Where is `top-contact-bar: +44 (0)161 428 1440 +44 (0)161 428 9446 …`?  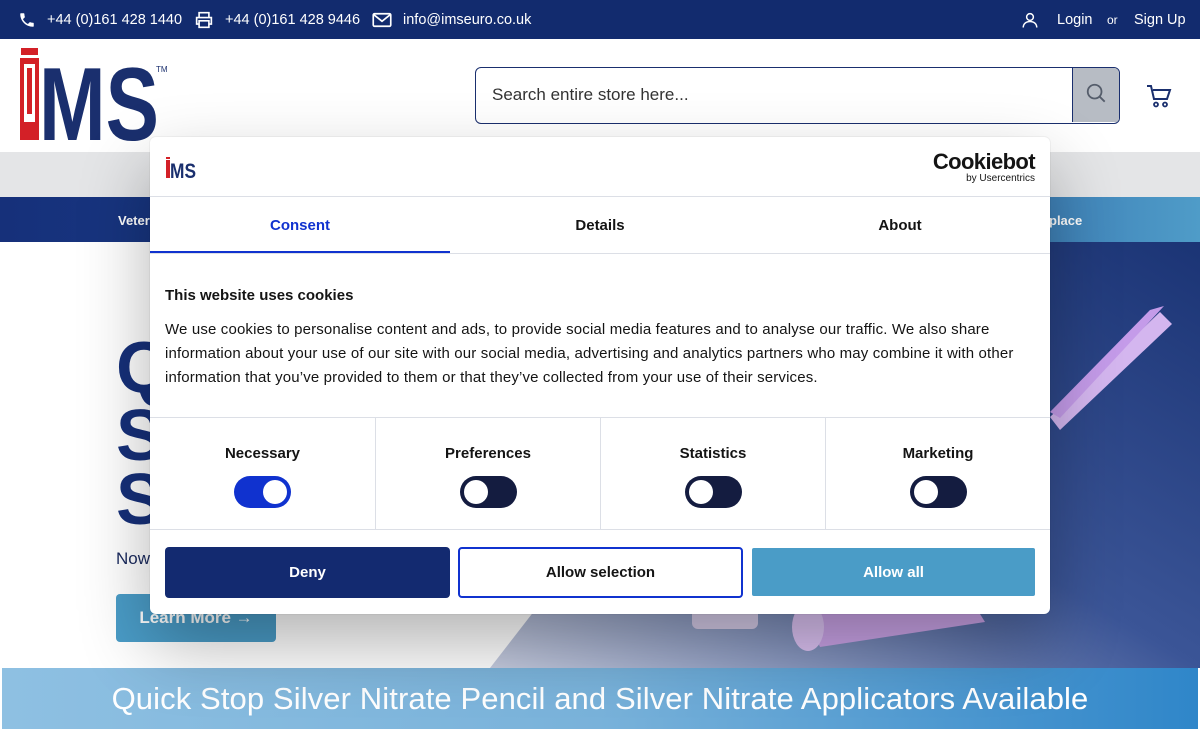 top-contact-bar: +44 (0)161 428 1440 +44 (0)161 428 9446 … is located at coordinates (600, 19).